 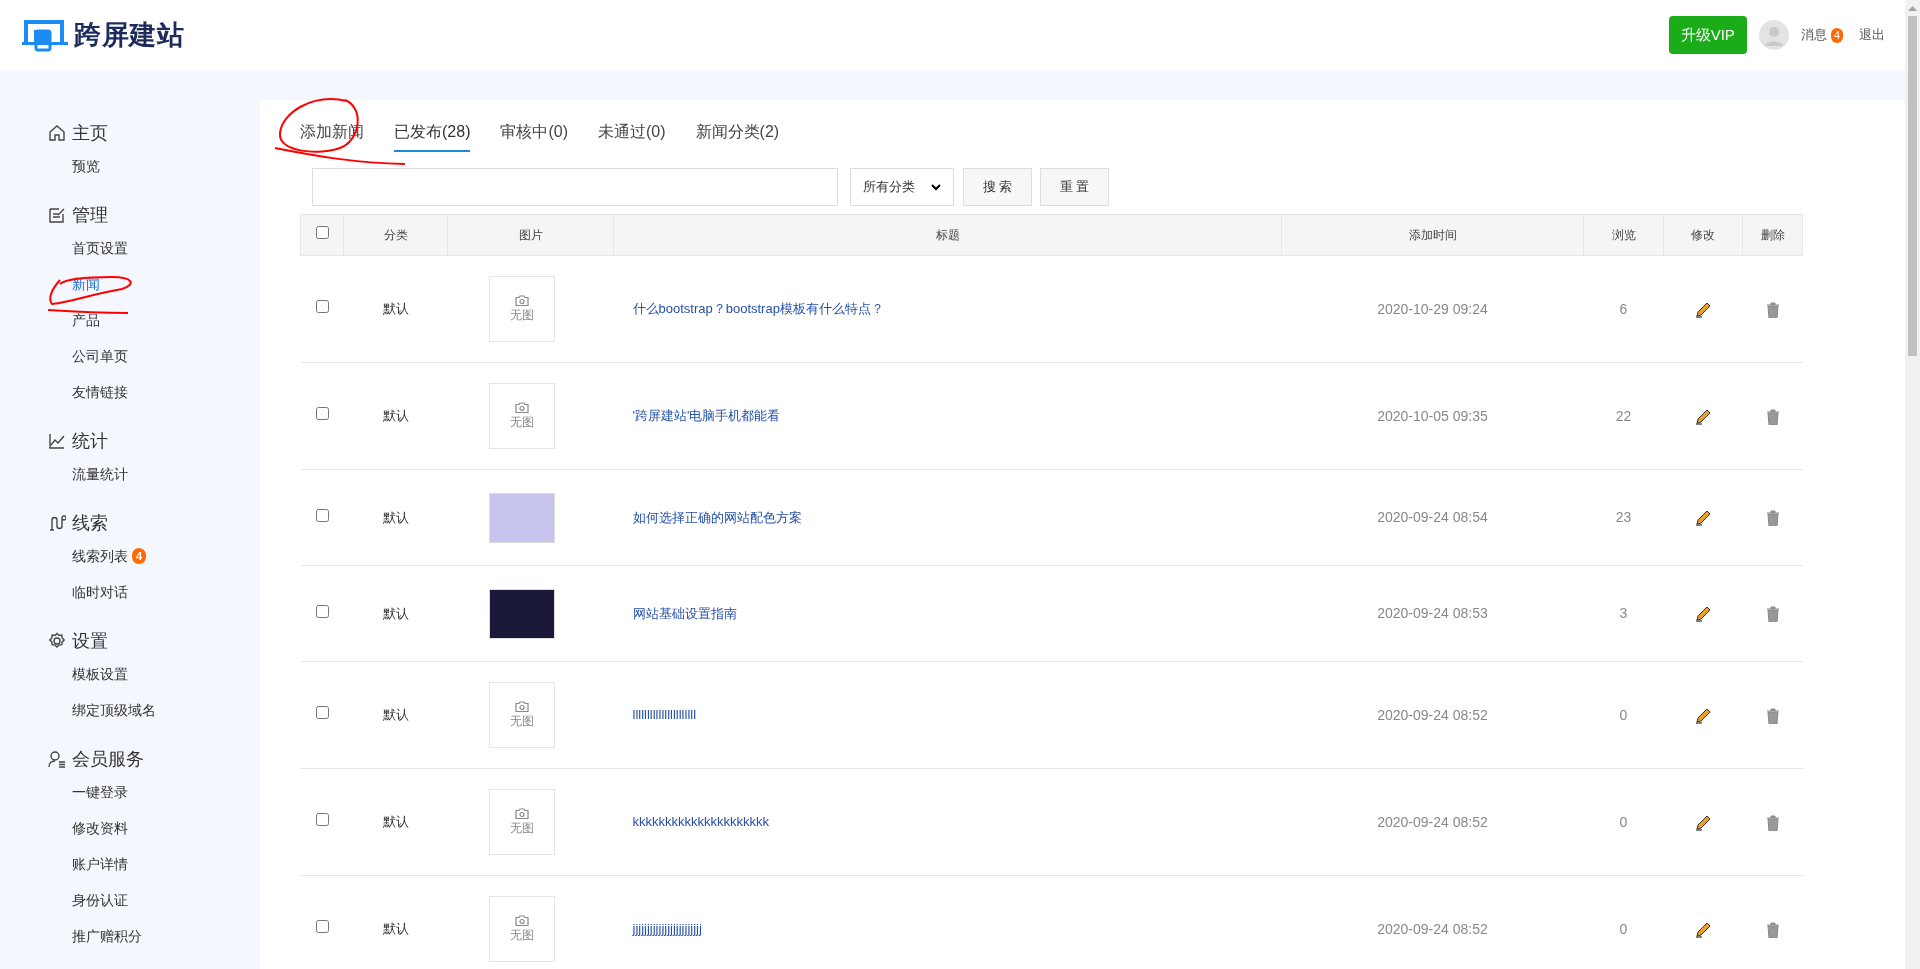 What do you see at coordinates (521, 517) in the screenshot?
I see `photo-placeholder` at bounding box center [521, 517].